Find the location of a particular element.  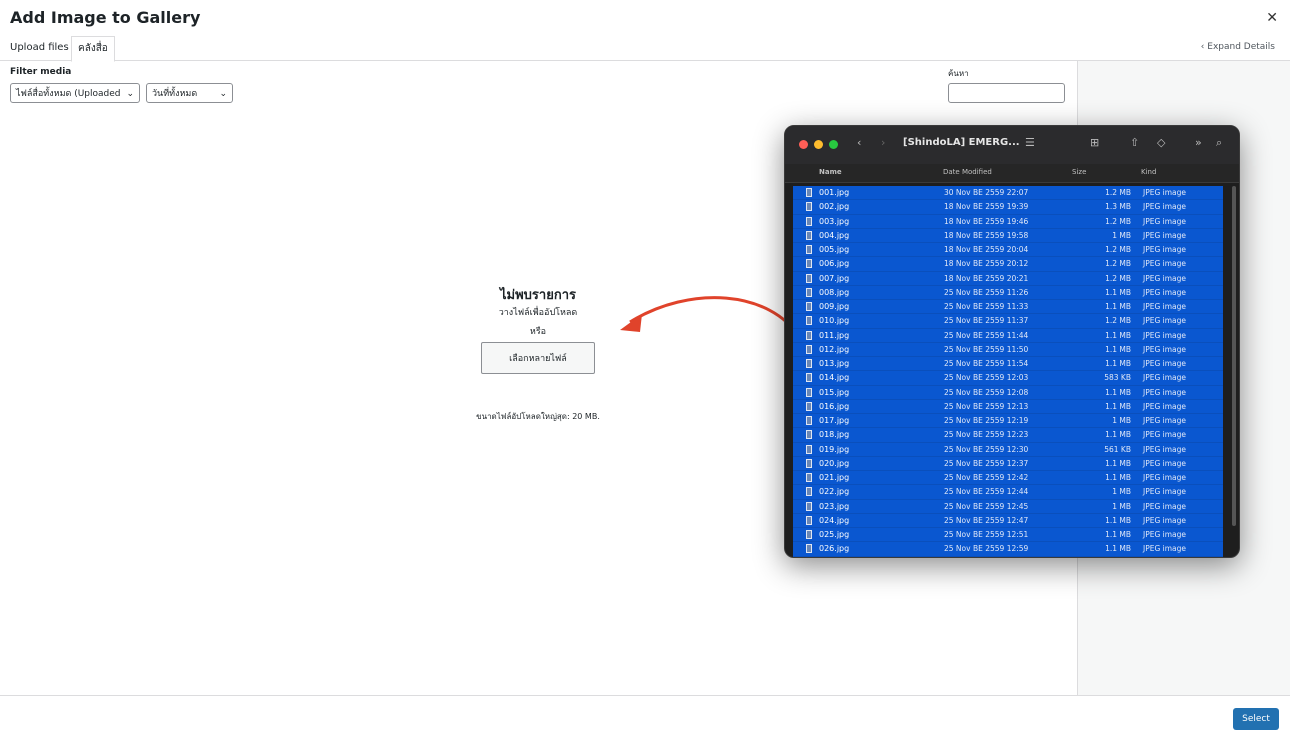

close-window-icon is located at coordinates (803, 144).